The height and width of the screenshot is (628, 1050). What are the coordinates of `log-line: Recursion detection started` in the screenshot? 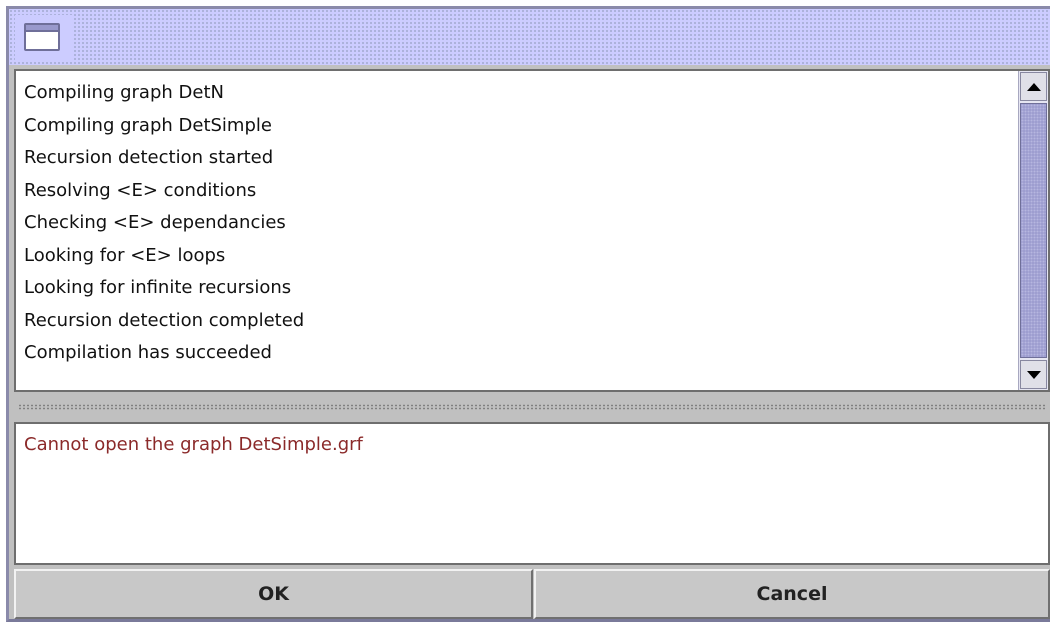 It's located at (149, 157).